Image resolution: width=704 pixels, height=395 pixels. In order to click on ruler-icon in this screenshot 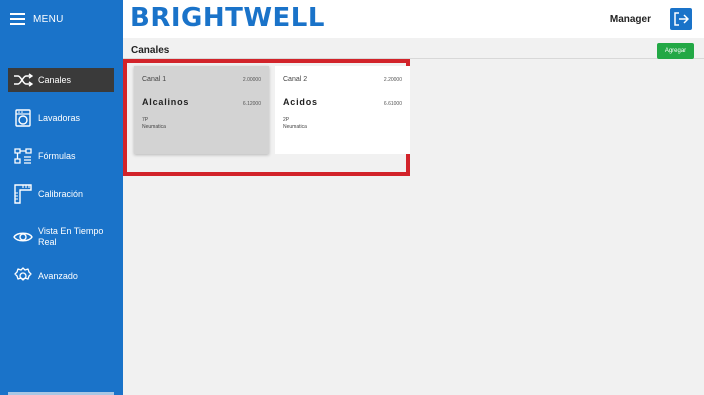, I will do `click(23, 194)`.